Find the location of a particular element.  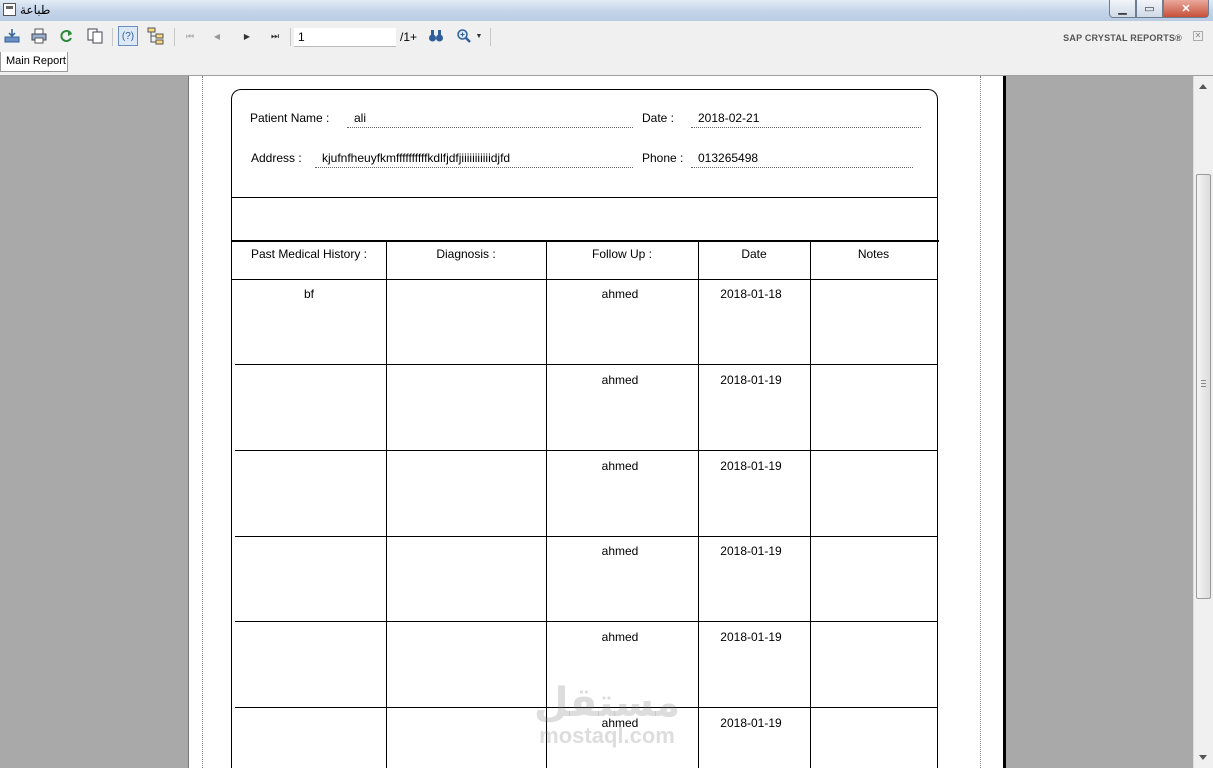

page-total: /1+ is located at coordinates (409, 37).